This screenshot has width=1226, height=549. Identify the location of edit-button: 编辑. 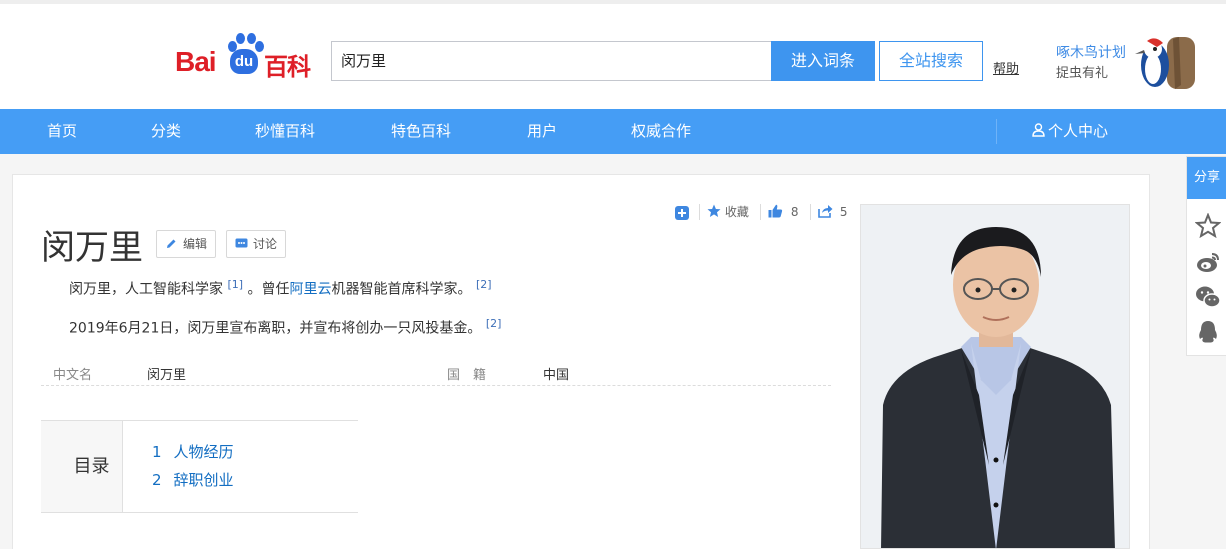
(186, 244).